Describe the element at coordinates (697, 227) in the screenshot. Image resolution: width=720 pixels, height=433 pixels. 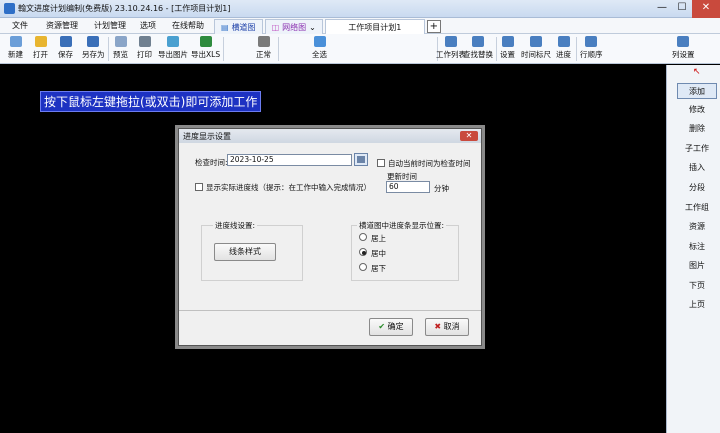
I see `resource-button: 资源` at that location.